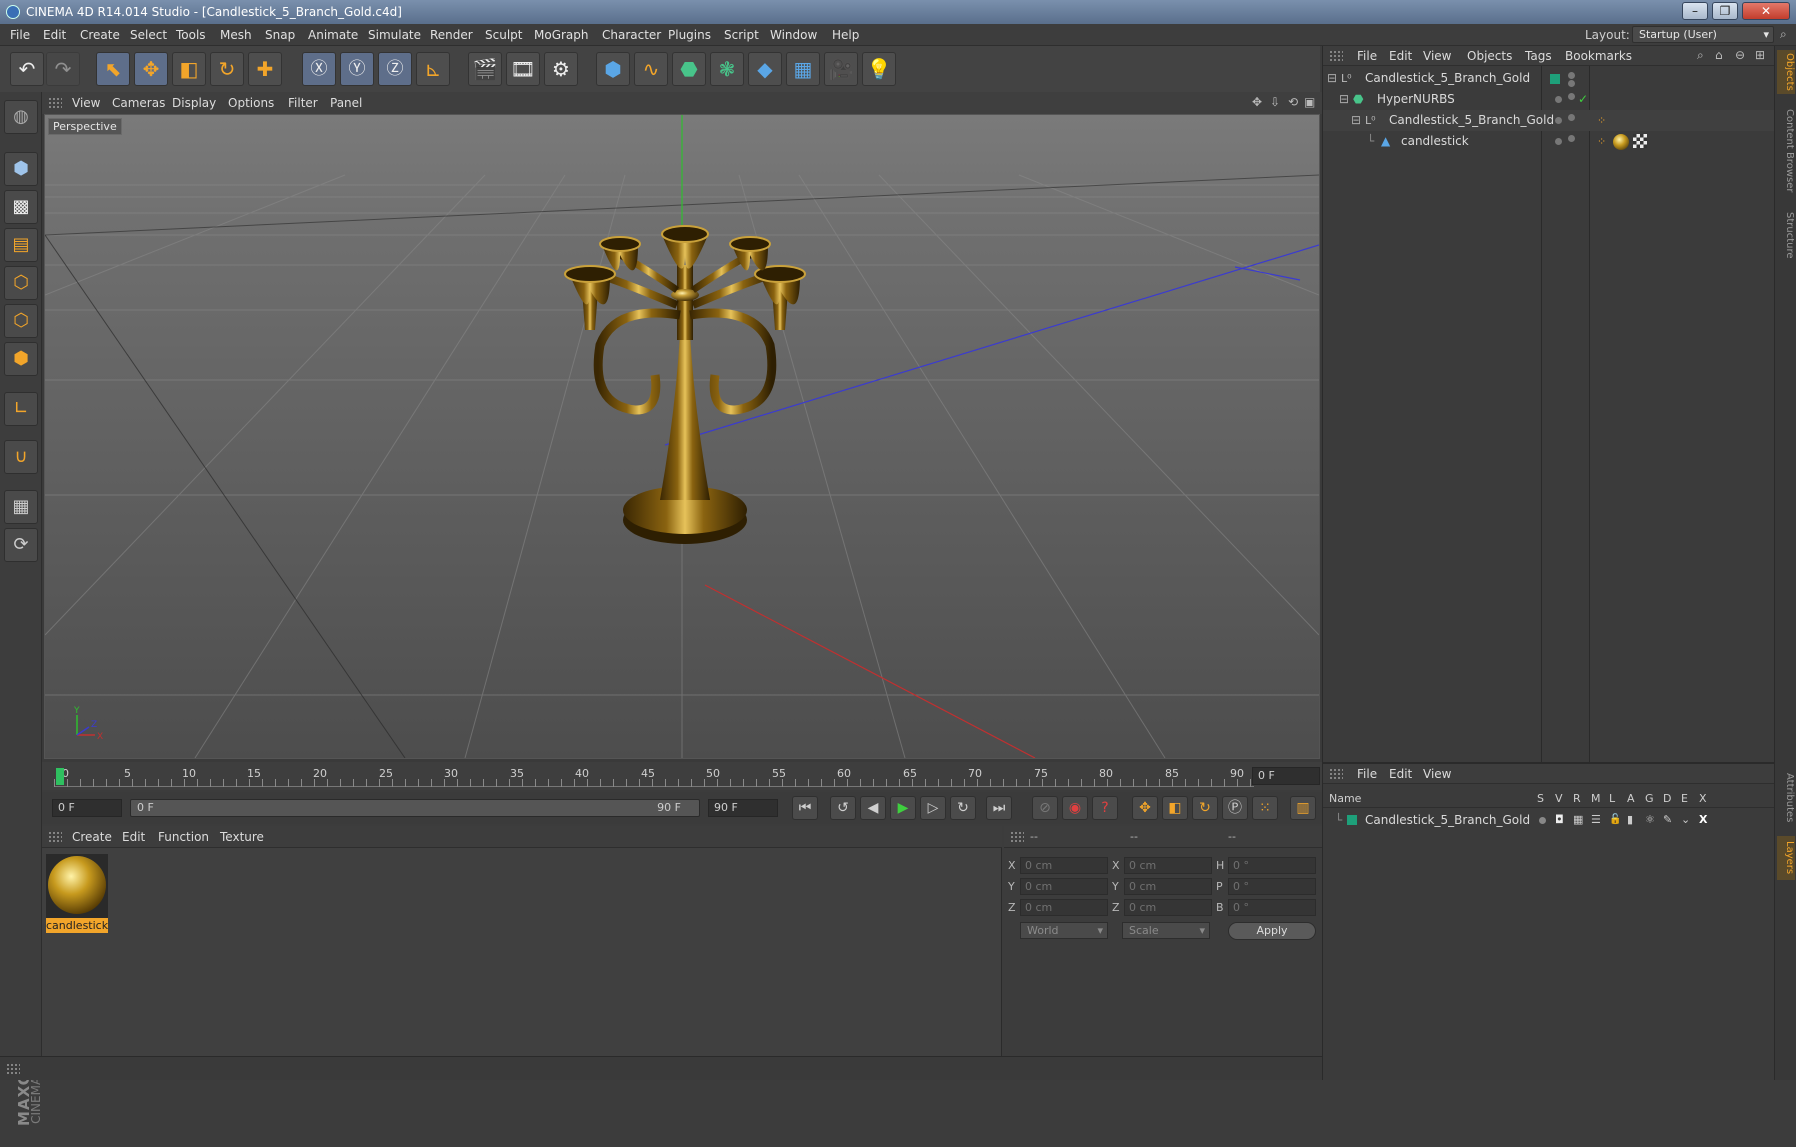  What do you see at coordinates (1542, 820) in the screenshot?
I see `solo-dot` at bounding box center [1542, 820].